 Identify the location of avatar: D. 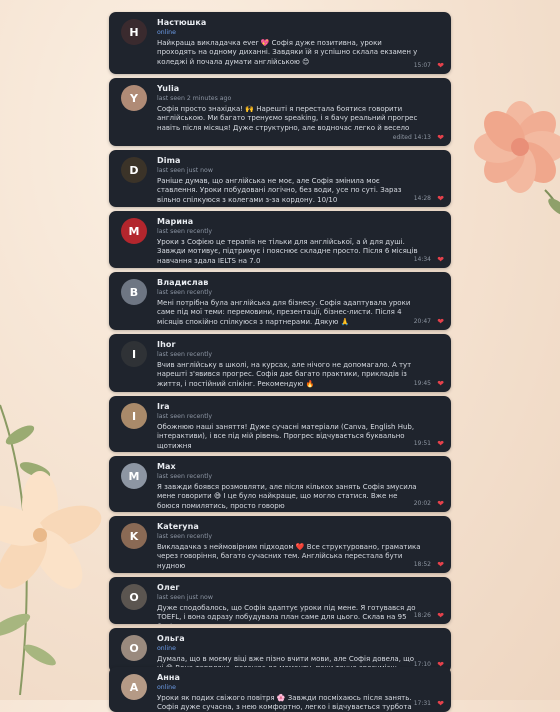
(134, 170).